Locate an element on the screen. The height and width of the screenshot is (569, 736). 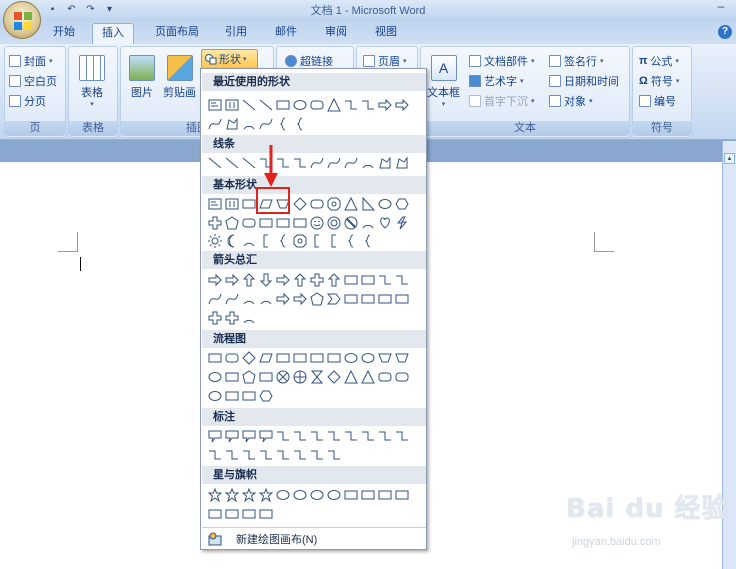
shape-freeform-icon is located at coordinates (385, 163).